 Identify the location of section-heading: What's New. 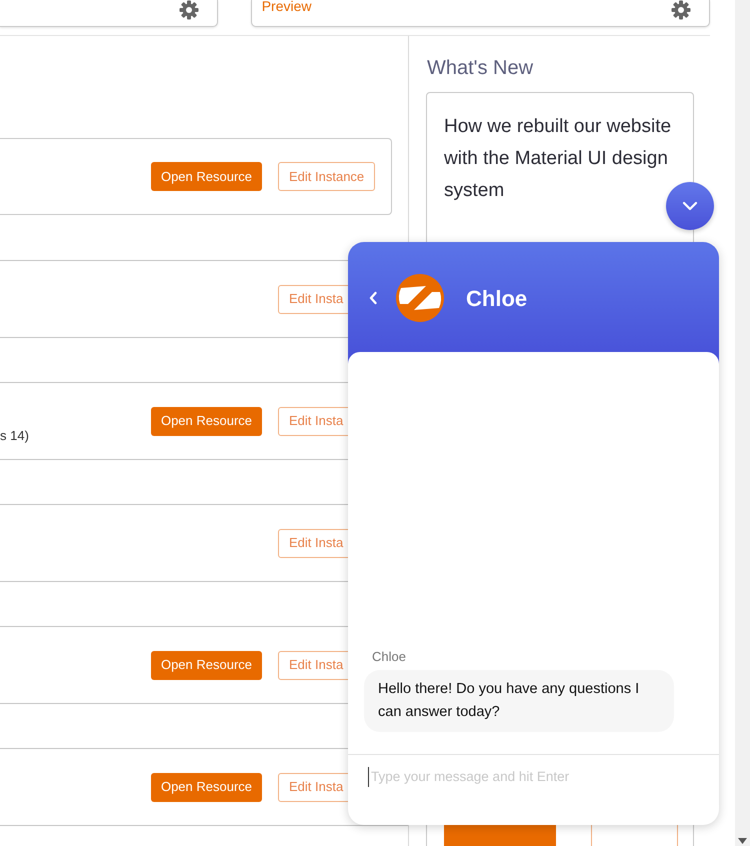
(480, 68).